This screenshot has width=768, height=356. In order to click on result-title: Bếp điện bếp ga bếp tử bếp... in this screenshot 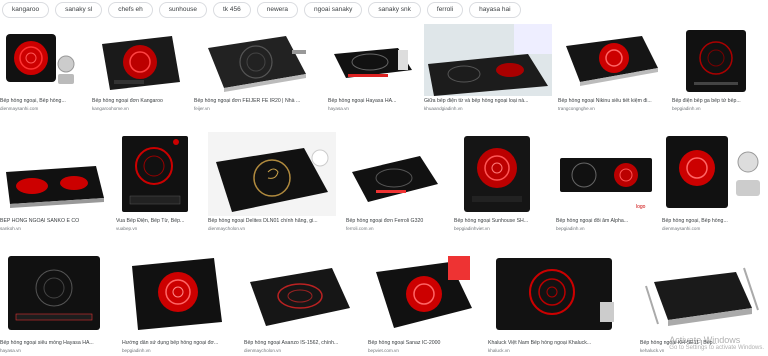, I will do `click(720, 101)`.